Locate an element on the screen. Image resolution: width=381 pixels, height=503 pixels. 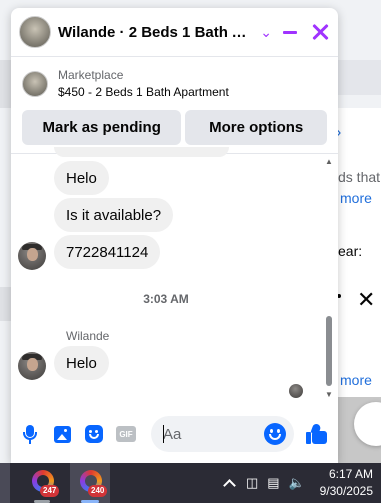
microphone-icon is located at coordinates (30, 434).